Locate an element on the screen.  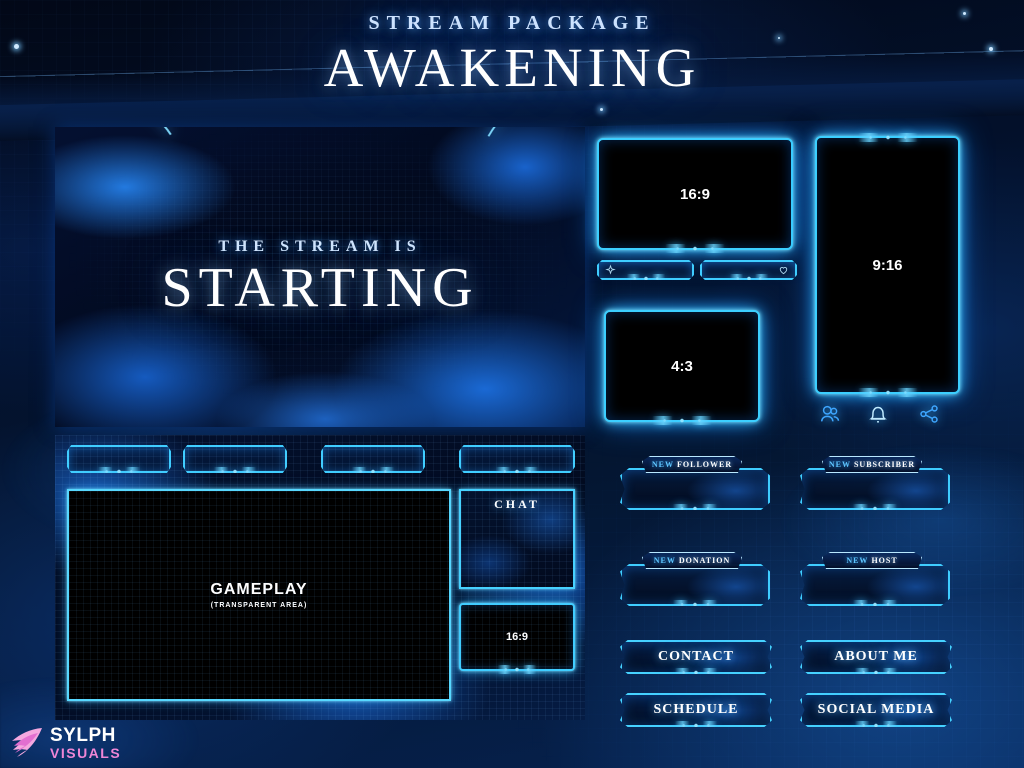
alert-new-follower: NEW FOLLOWER is located at coordinates (695, 483).